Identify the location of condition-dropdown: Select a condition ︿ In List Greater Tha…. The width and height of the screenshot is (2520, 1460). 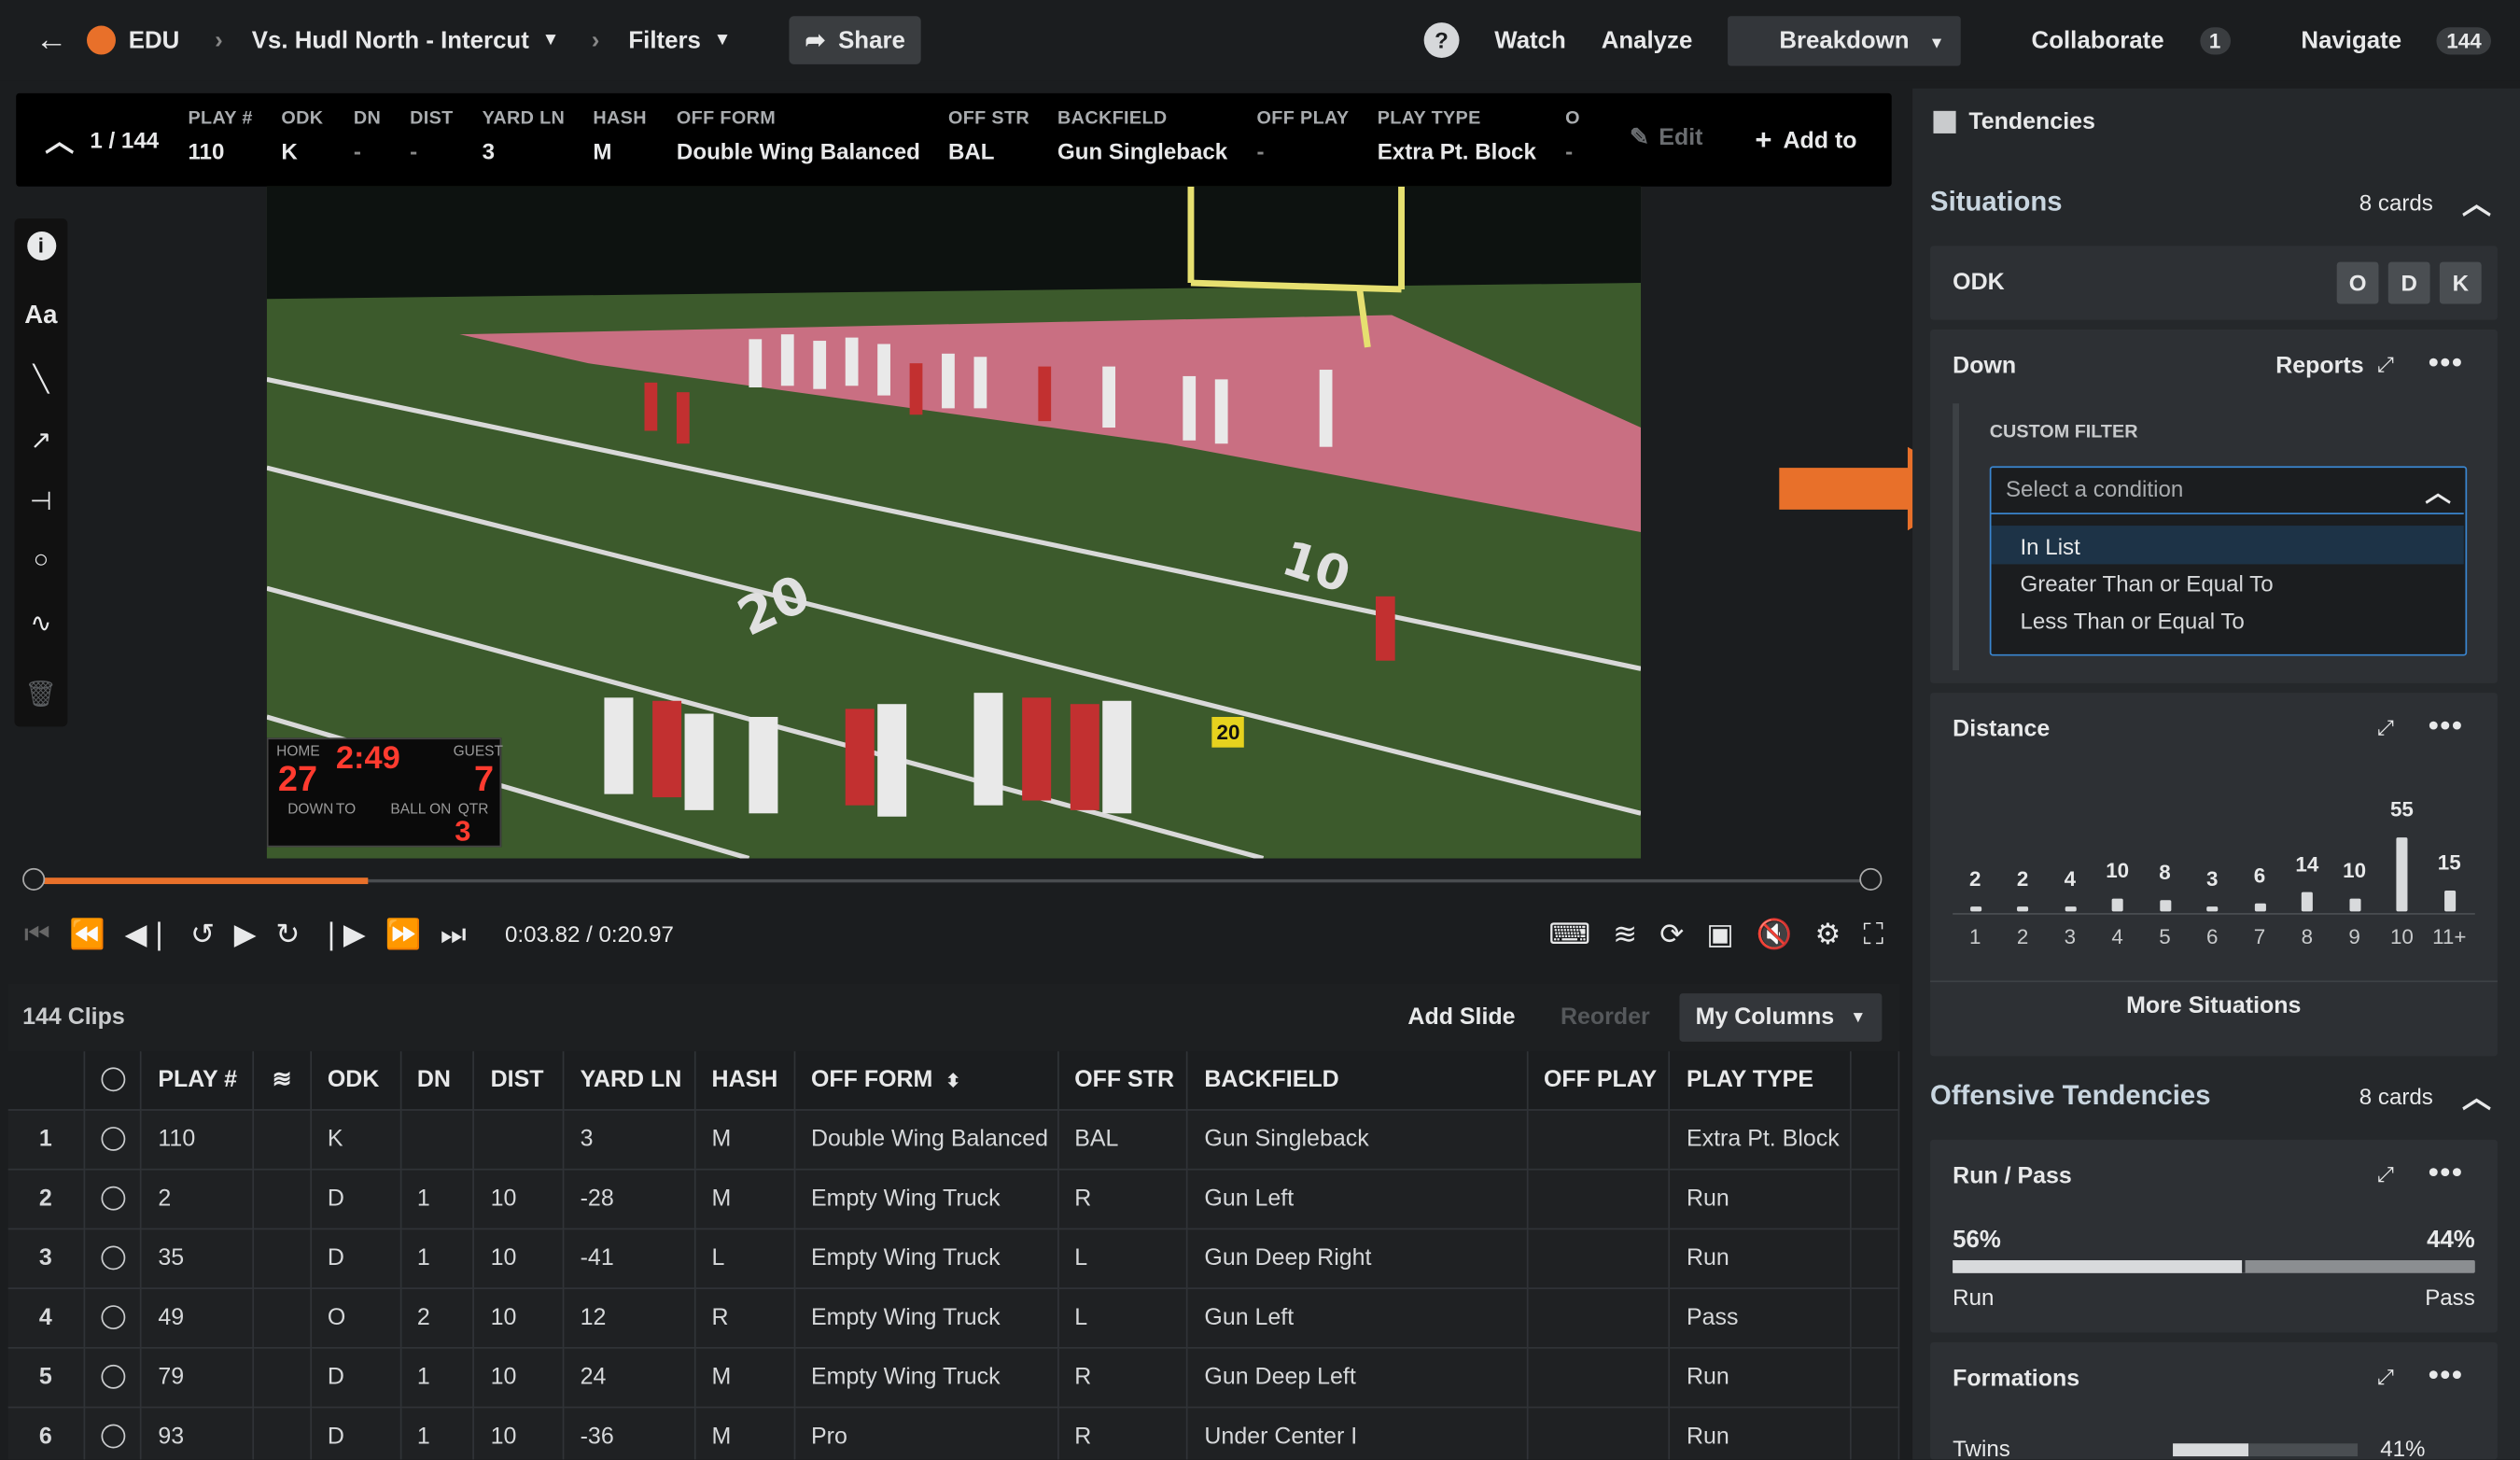
(2228, 561).